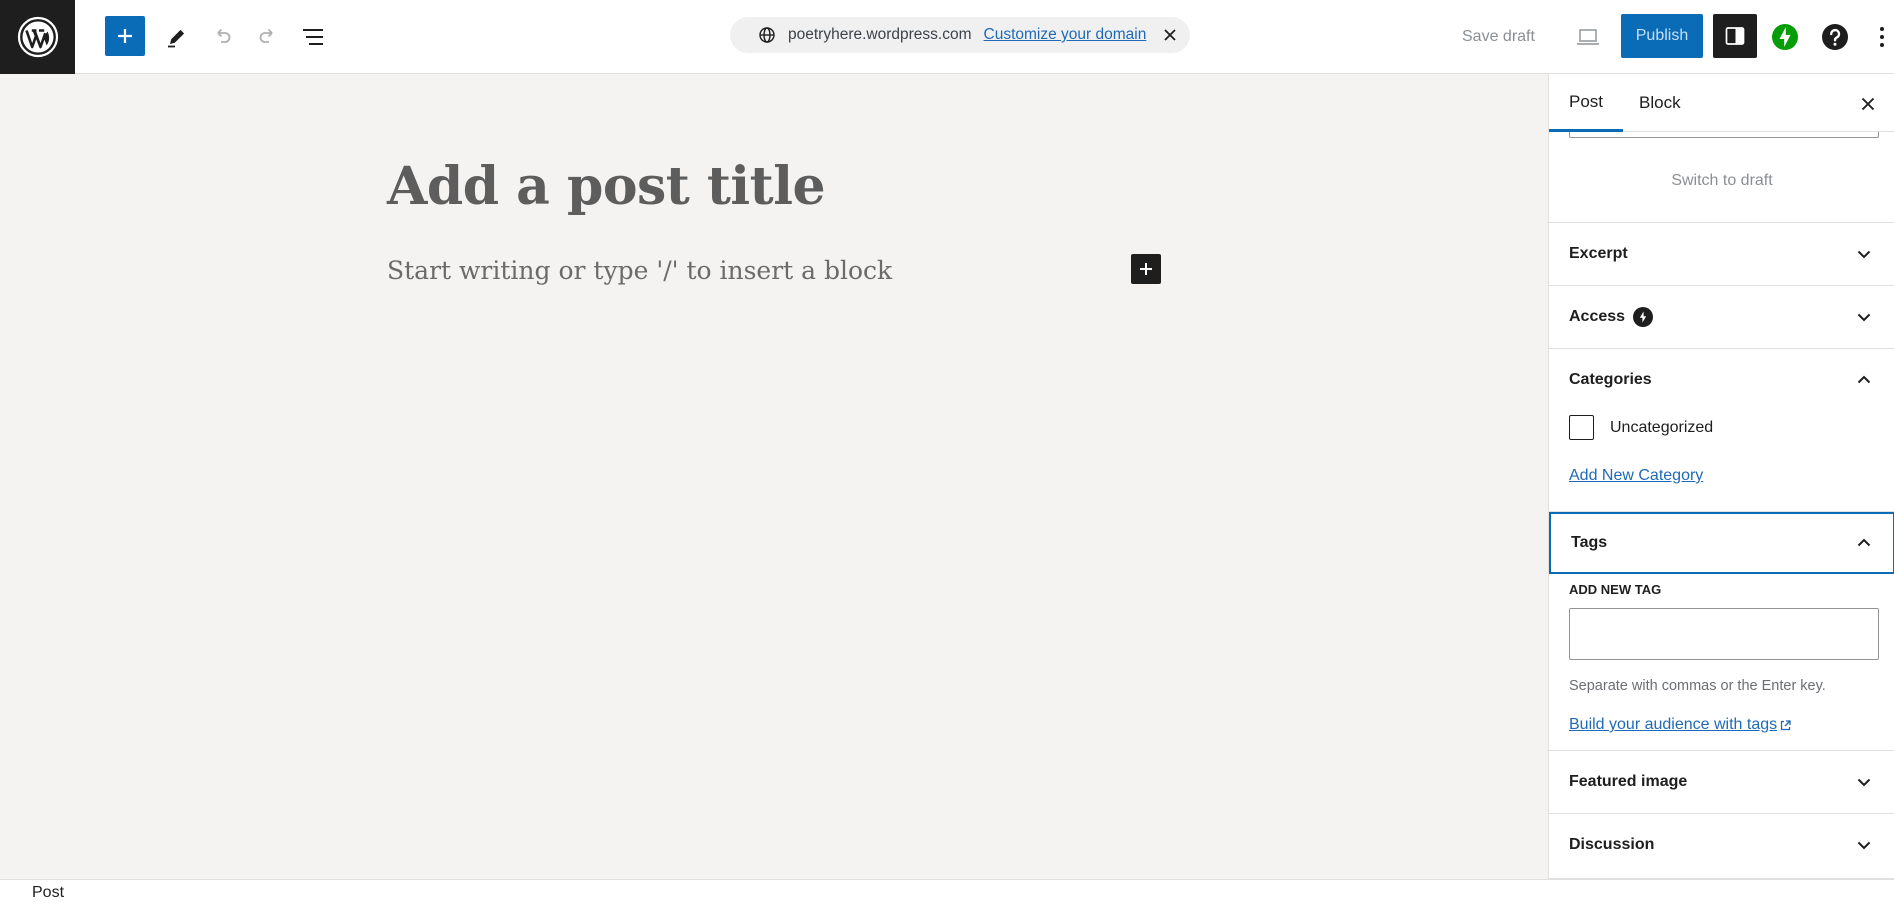  I want to click on panel-excerpt-toggle: Excerpt, so click(1721, 254).